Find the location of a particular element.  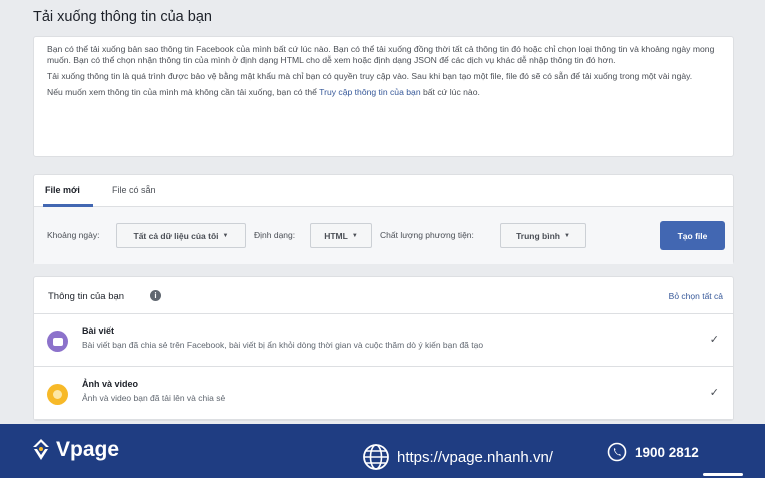

access-your-info-link: Truy cập thông tin của bạn is located at coordinates (369, 92).